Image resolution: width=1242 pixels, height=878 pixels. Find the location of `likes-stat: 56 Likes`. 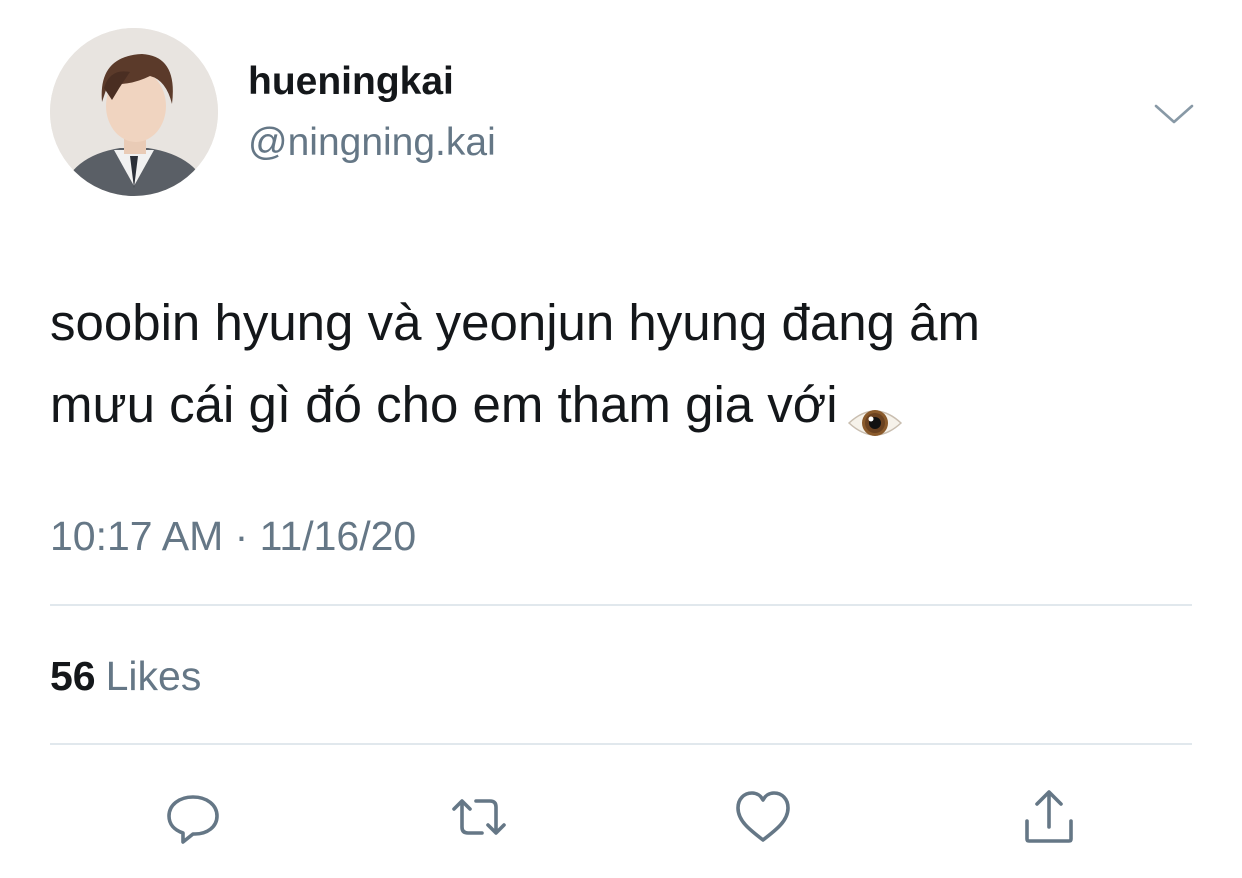

likes-stat: 56 Likes is located at coordinates (125, 676).